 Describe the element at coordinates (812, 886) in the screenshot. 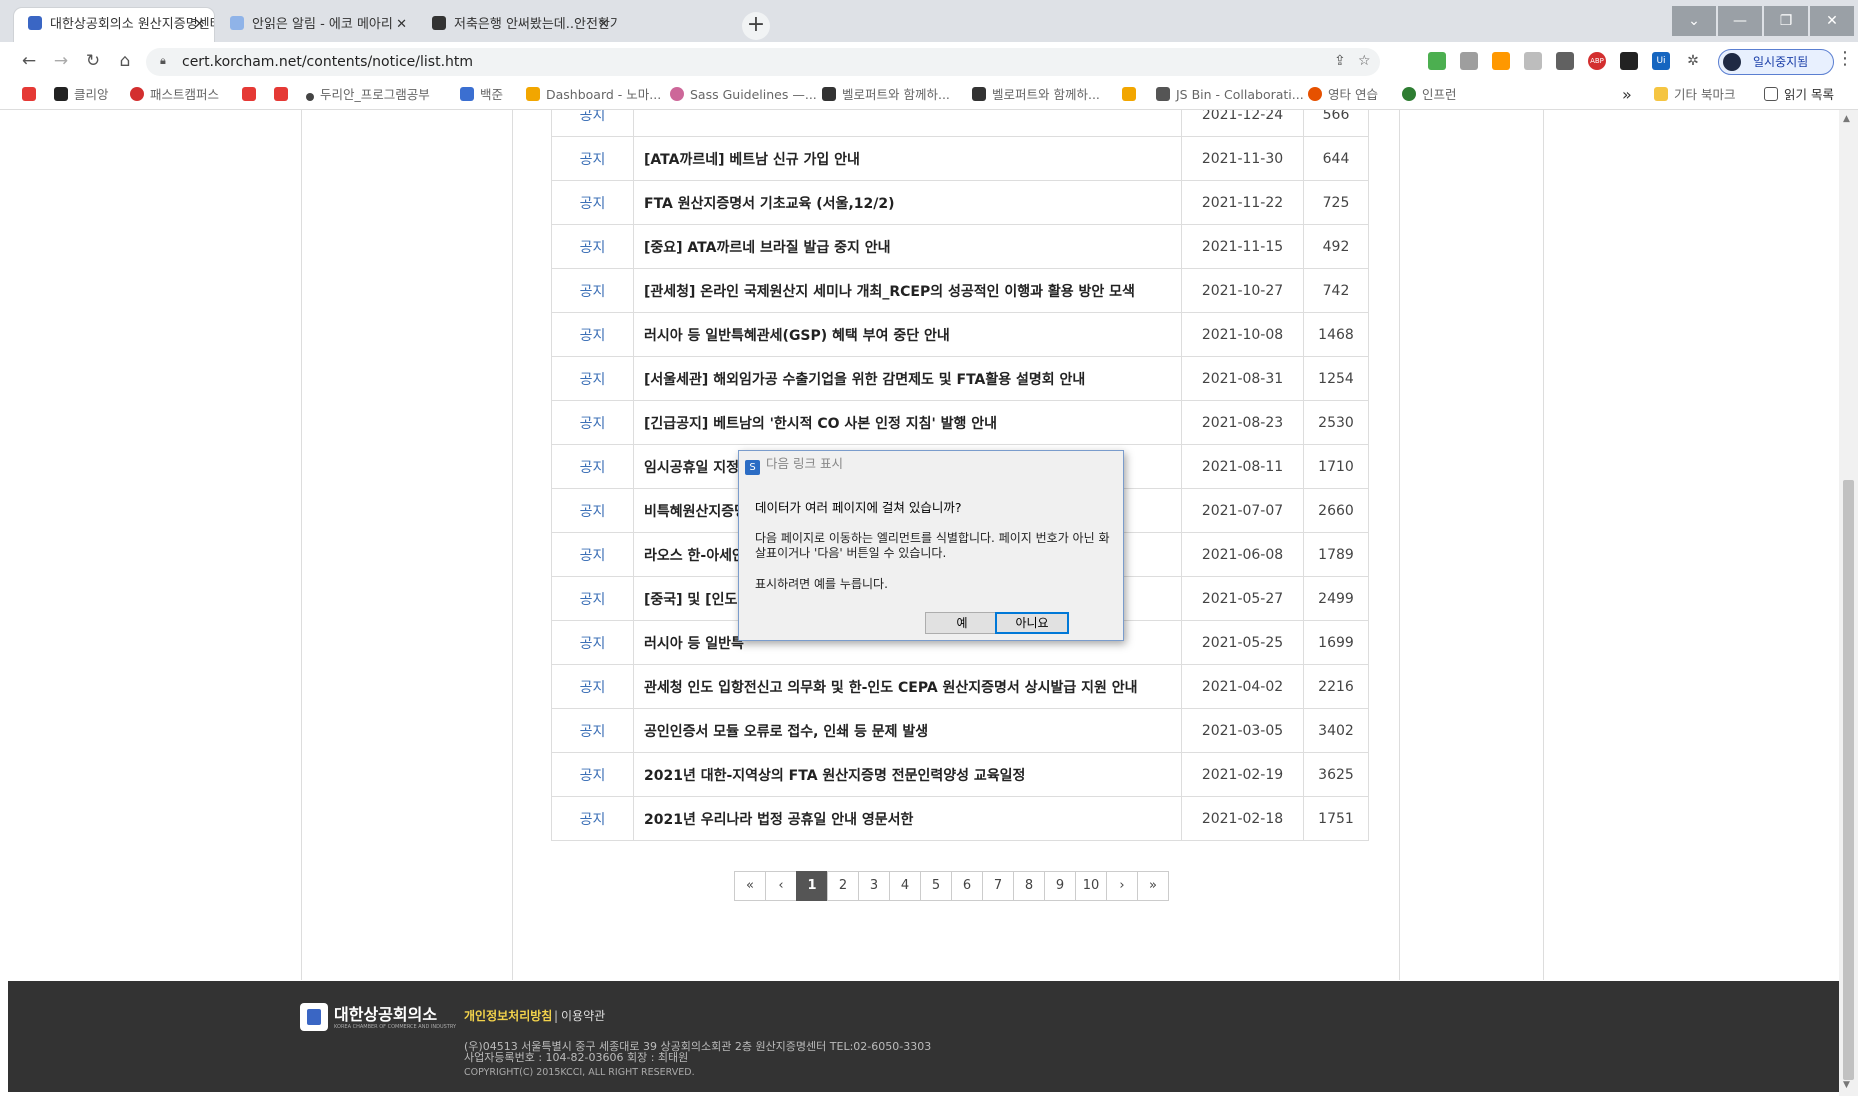

I see `page-button-1: 1` at that location.